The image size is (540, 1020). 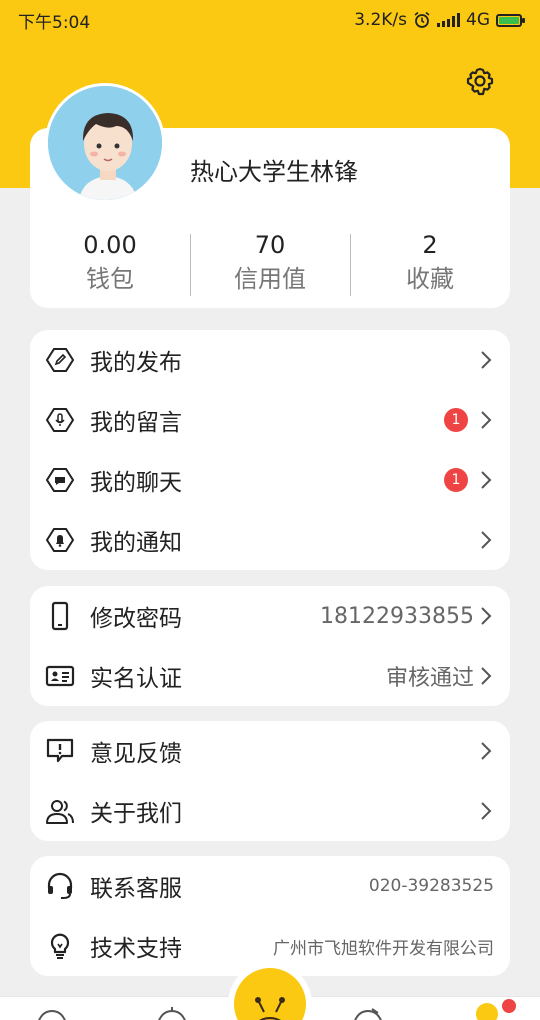 What do you see at coordinates (136, 543) in the screenshot?
I see `menu-item-label: 我的通知` at bounding box center [136, 543].